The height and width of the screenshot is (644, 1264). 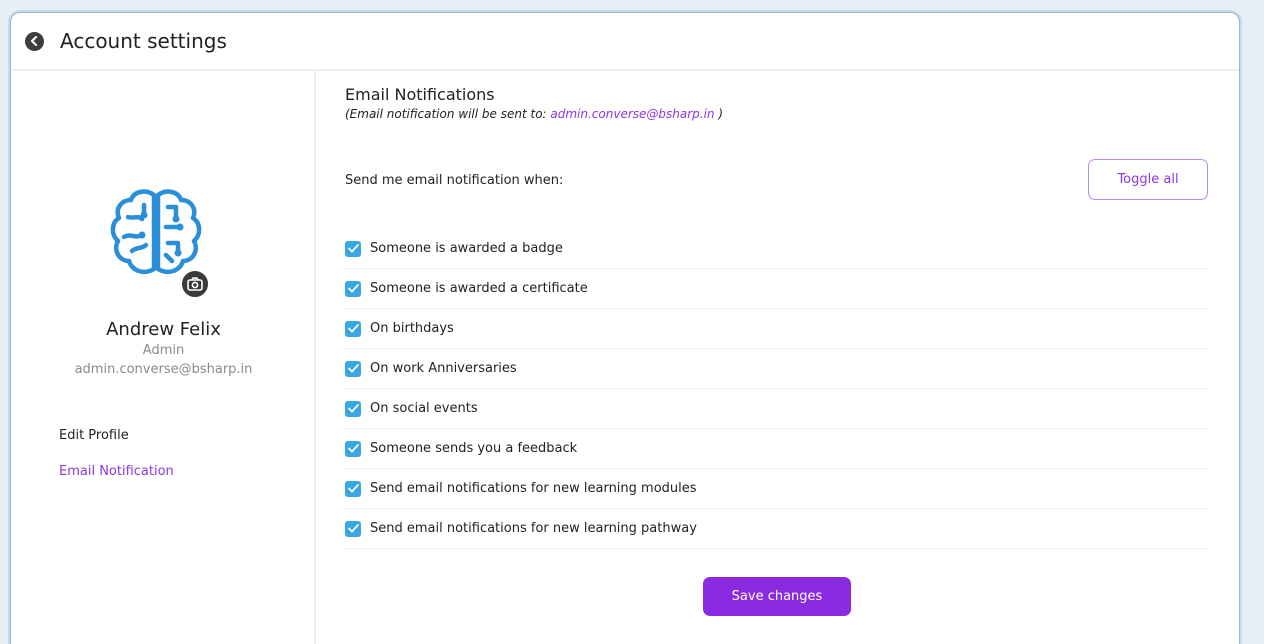 I want to click on page-title: Account settings, so click(x=143, y=41).